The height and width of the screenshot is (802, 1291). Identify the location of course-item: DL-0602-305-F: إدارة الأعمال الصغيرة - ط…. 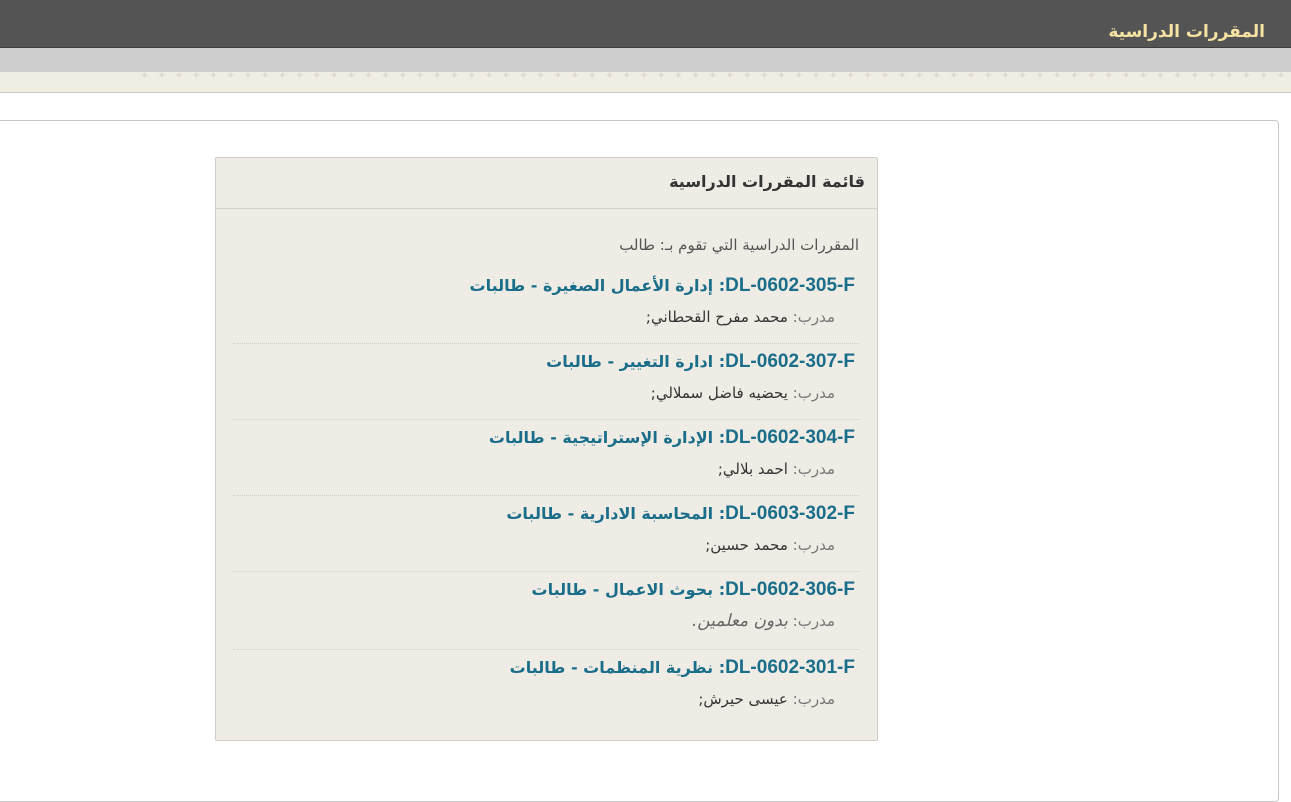
(546, 306).